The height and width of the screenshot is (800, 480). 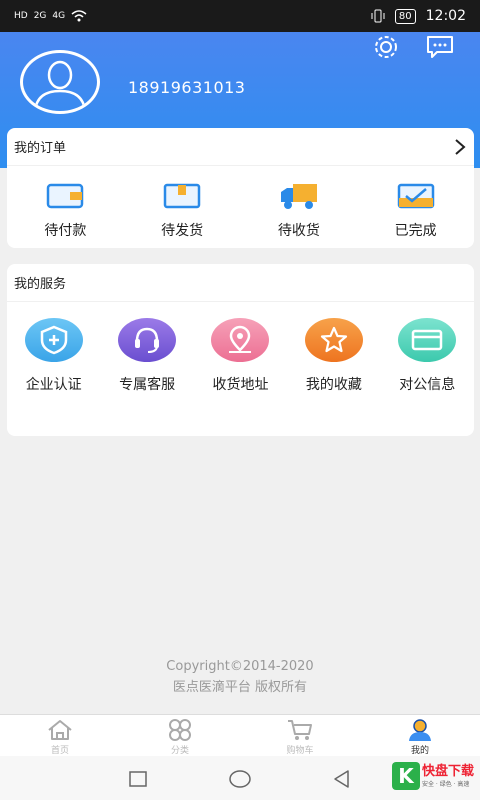 I want to click on service-corporate-info: 对公信息, so click(x=427, y=350).